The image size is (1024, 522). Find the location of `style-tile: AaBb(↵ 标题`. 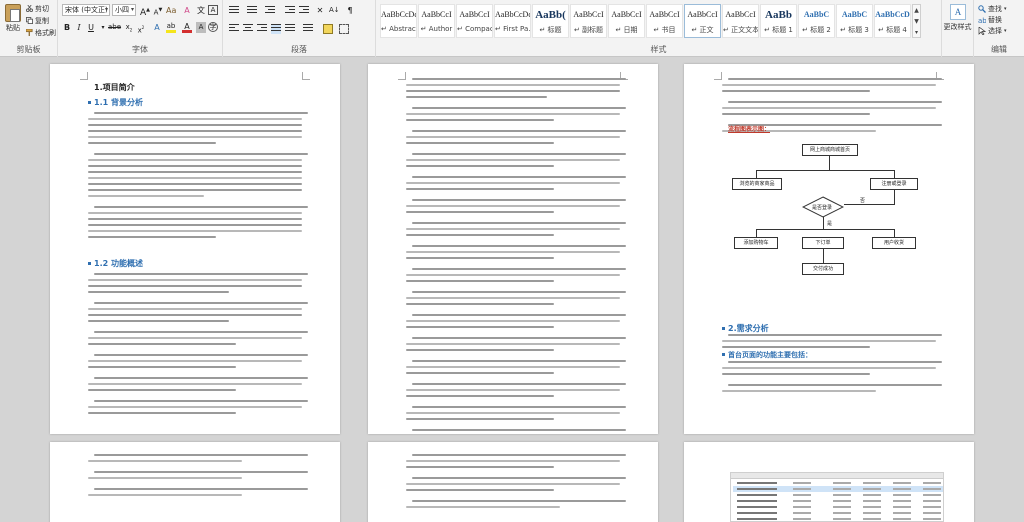

style-tile: AaBb(↵ 标题 is located at coordinates (550, 21).